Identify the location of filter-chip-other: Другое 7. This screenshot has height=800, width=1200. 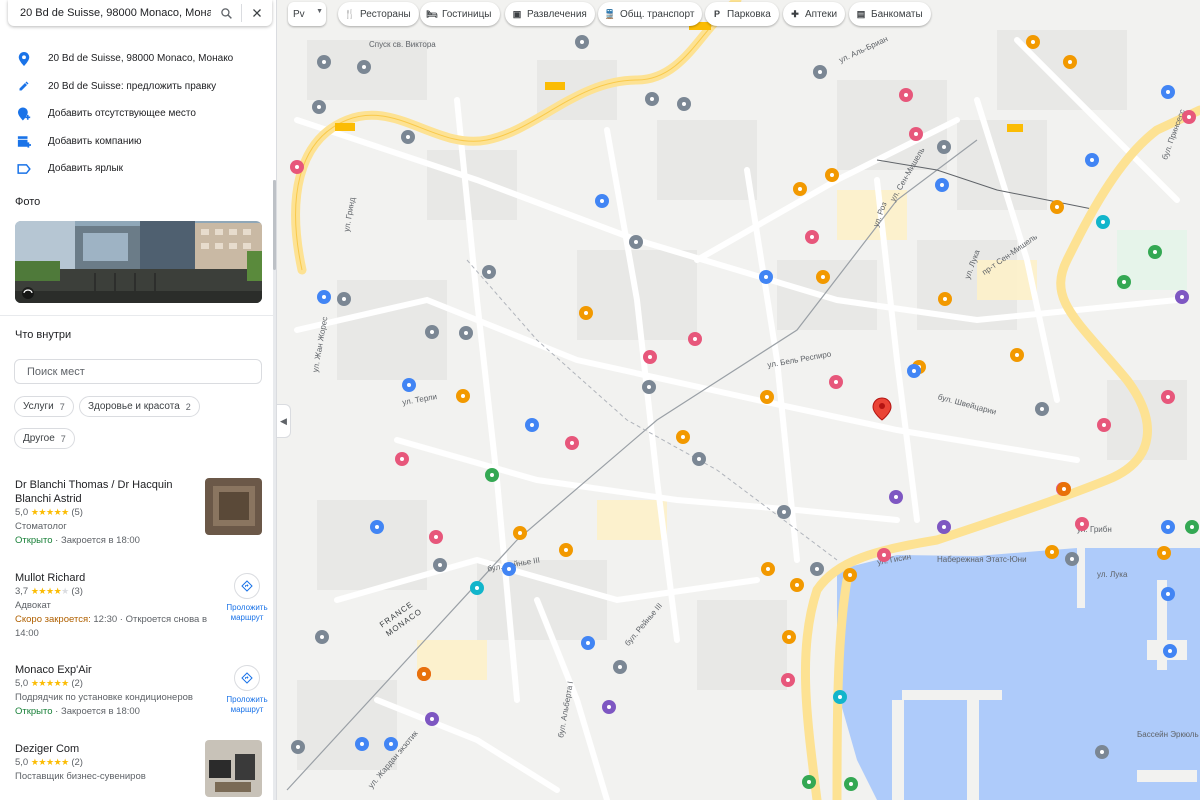
(44, 438).